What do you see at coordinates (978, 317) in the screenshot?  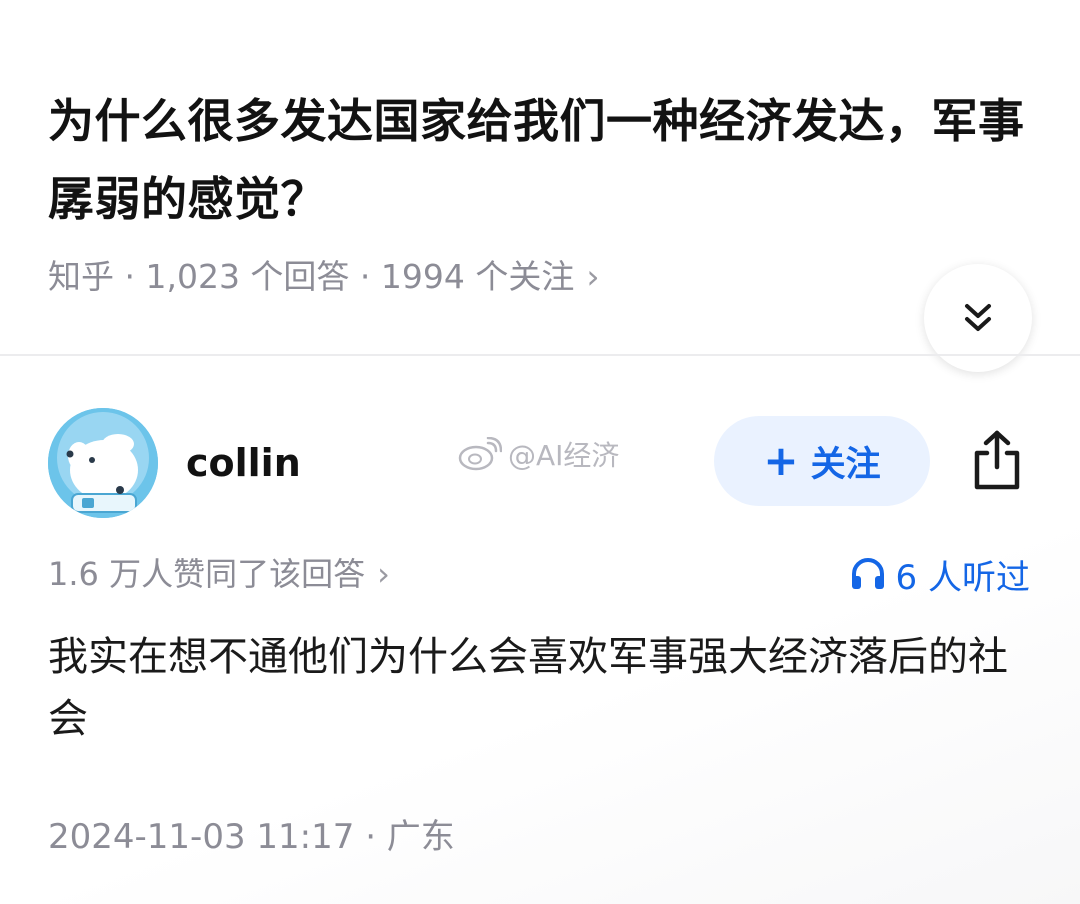 I see `double-chevron-down-icon` at bounding box center [978, 317].